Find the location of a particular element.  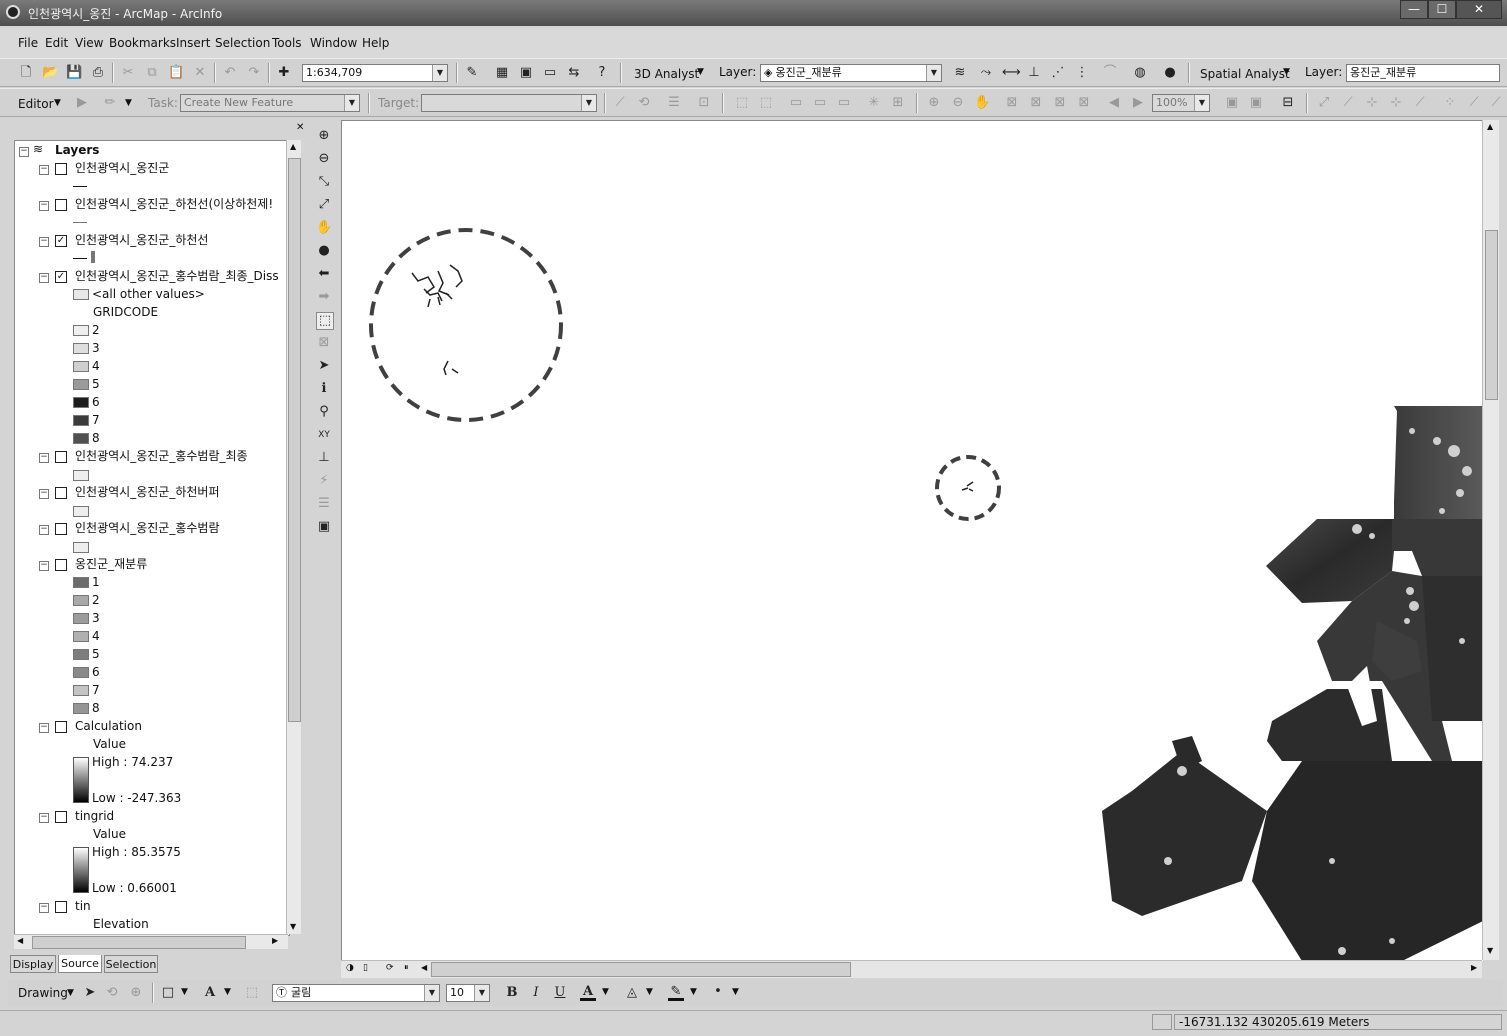

zoom-in-icon: ⊕ is located at coordinates (324, 136).